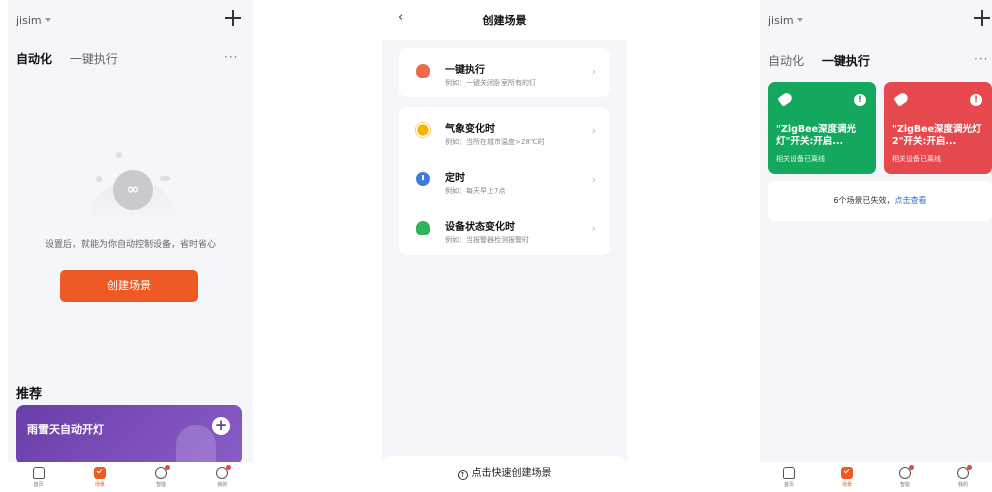 The image size is (992, 492). Describe the element at coordinates (455, 178) in the screenshot. I see `option-name: 定时` at that location.